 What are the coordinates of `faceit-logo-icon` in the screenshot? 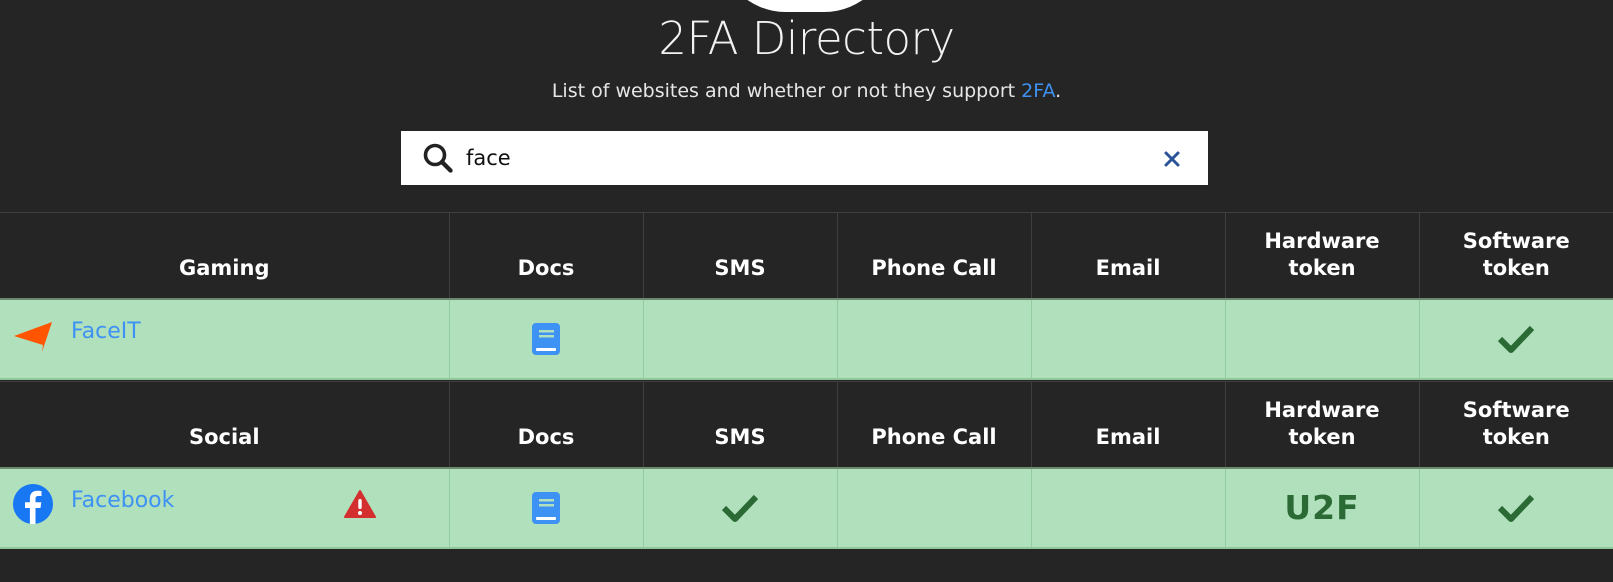 It's located at (33, 336).